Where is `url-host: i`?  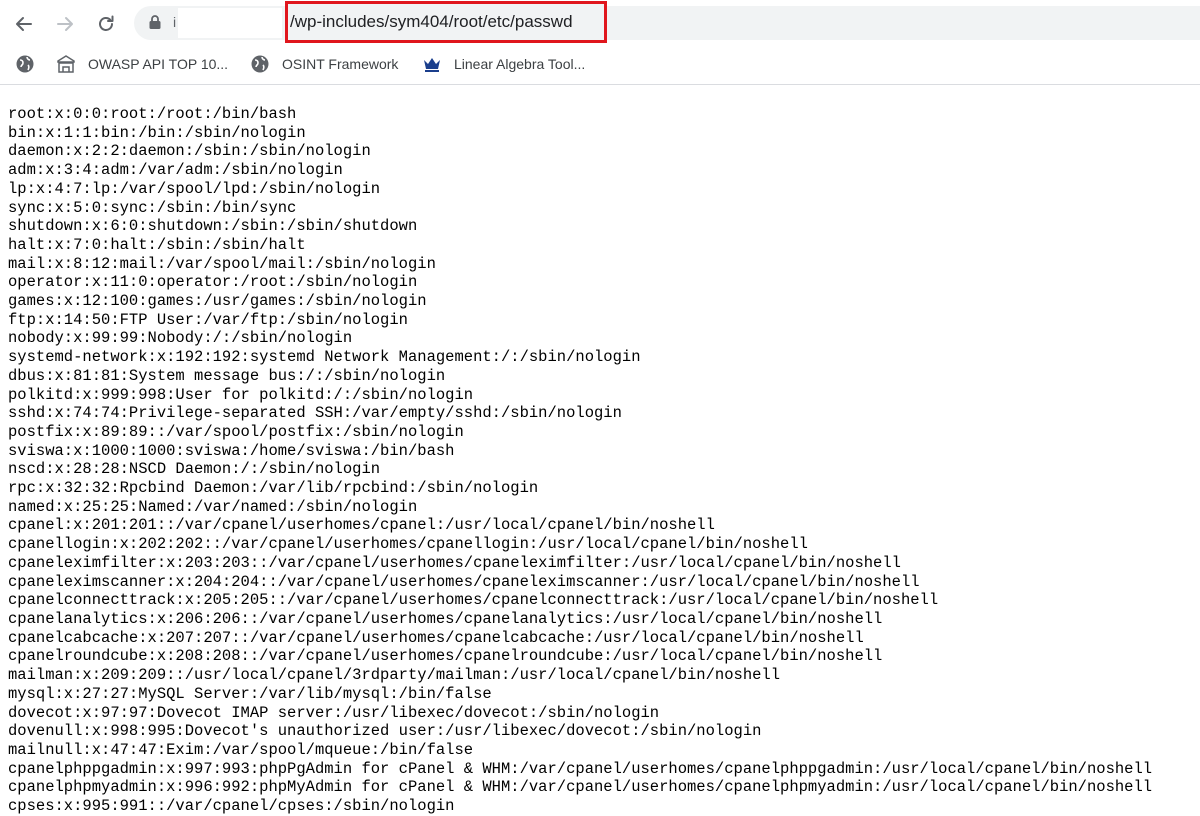 url-host: i is located at coordinates (175, 22).